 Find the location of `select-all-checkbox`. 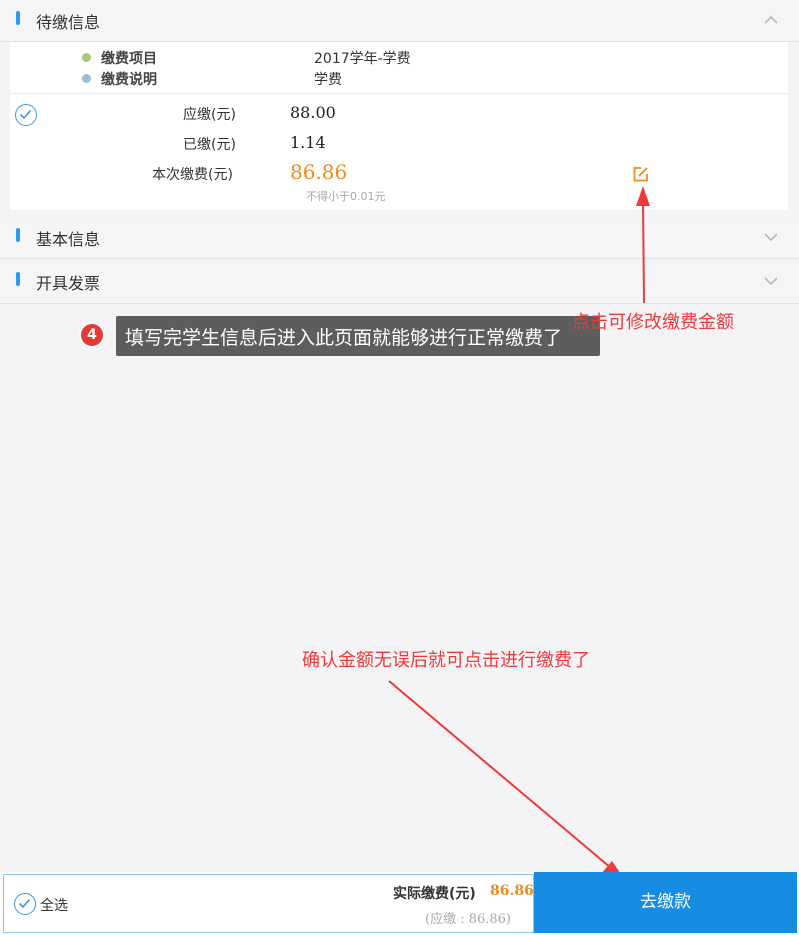

select-all-checkbox is located at coordinates (25, 904).